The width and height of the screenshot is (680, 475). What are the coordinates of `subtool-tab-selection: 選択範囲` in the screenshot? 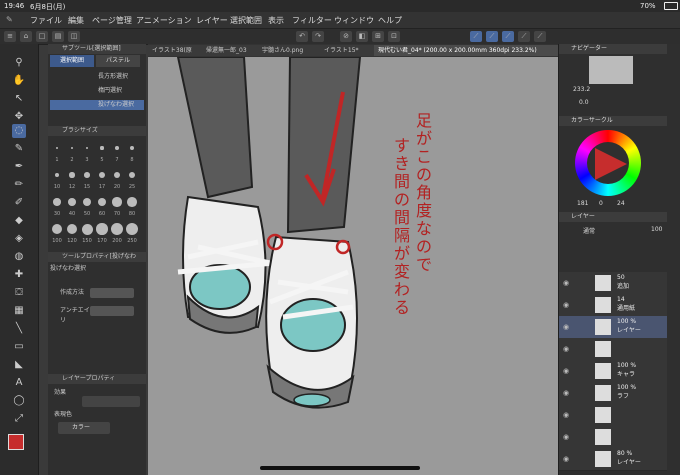 It's located at (72, 61).